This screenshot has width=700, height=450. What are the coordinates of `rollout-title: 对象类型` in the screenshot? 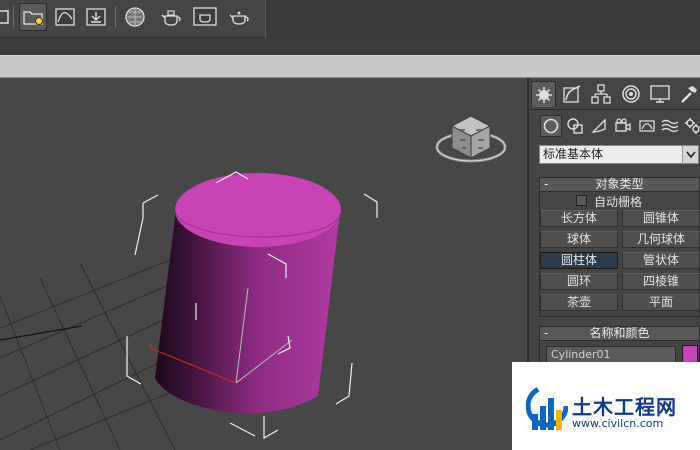 It's located at (619, 184).